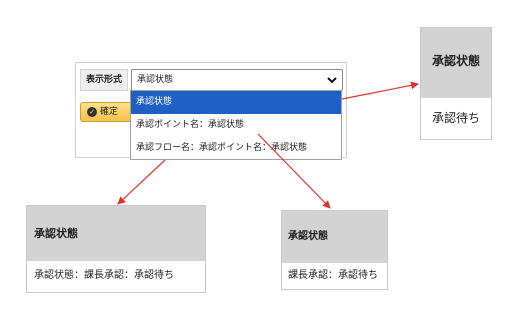  Describe the element at coordinates (380, 90) in the screenshot. I see `arrow-to-state-card` at that location.